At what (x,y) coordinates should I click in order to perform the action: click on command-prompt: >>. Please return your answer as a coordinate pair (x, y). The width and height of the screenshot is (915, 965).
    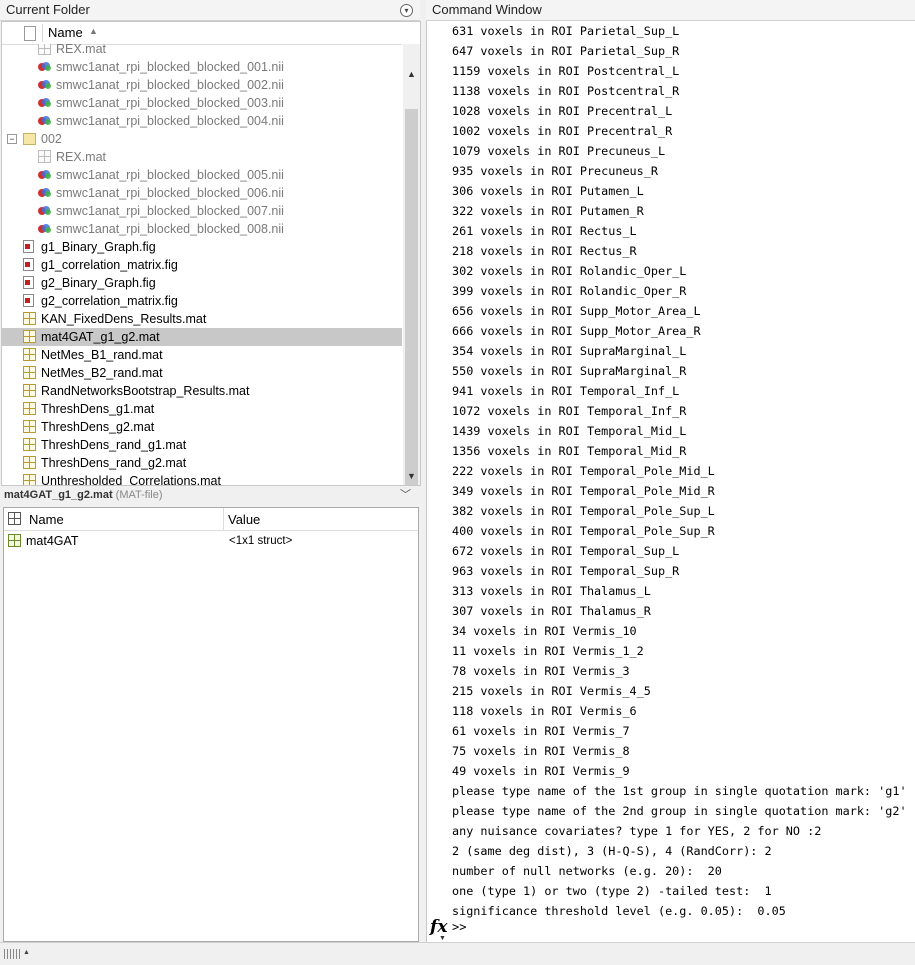
    Looking at the image, I should click on (459, 927).